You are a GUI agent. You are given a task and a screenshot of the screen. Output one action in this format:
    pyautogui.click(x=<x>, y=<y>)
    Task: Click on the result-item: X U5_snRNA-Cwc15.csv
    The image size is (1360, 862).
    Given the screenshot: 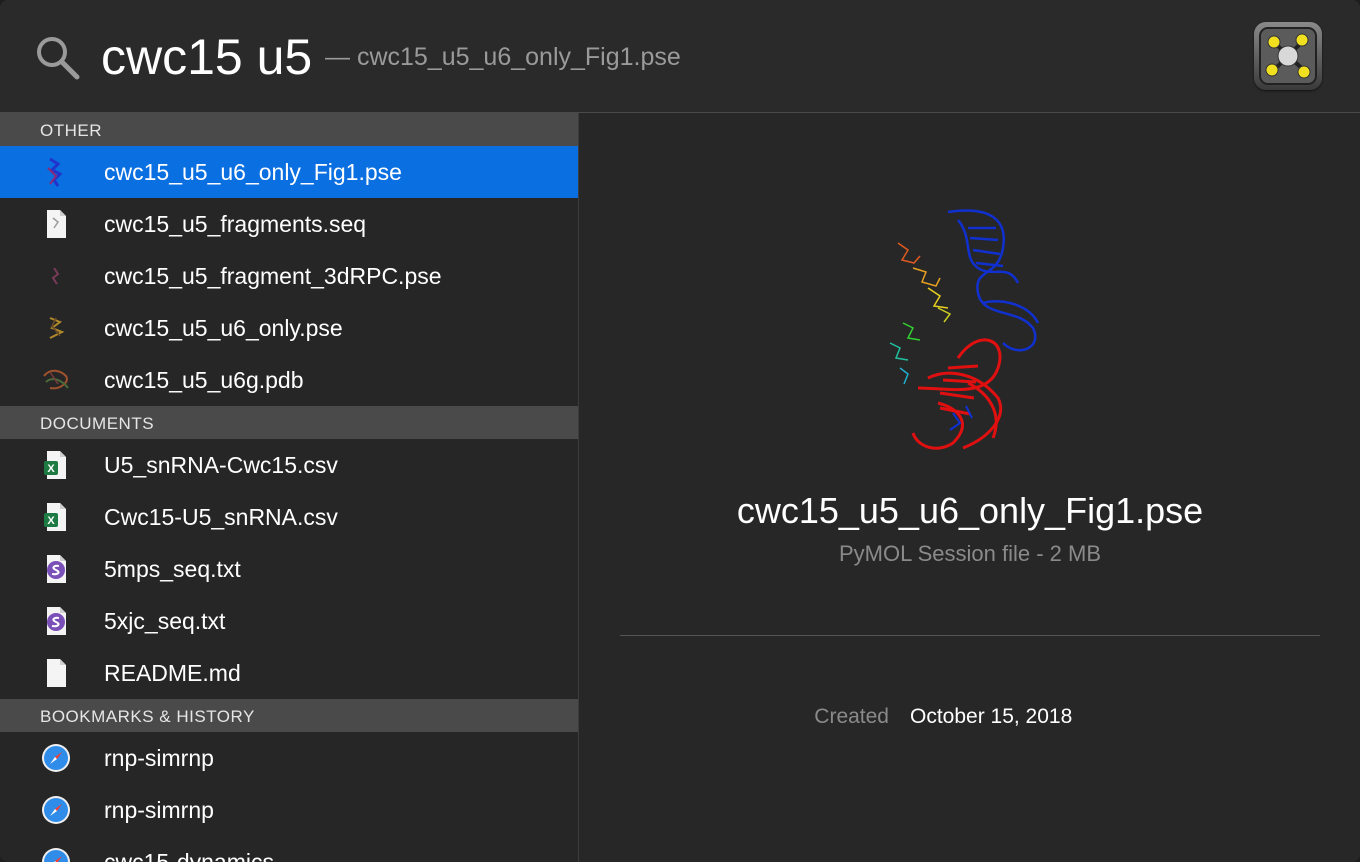 What is the action you would take?
    pyautogui.click(x=289, y=465)
    